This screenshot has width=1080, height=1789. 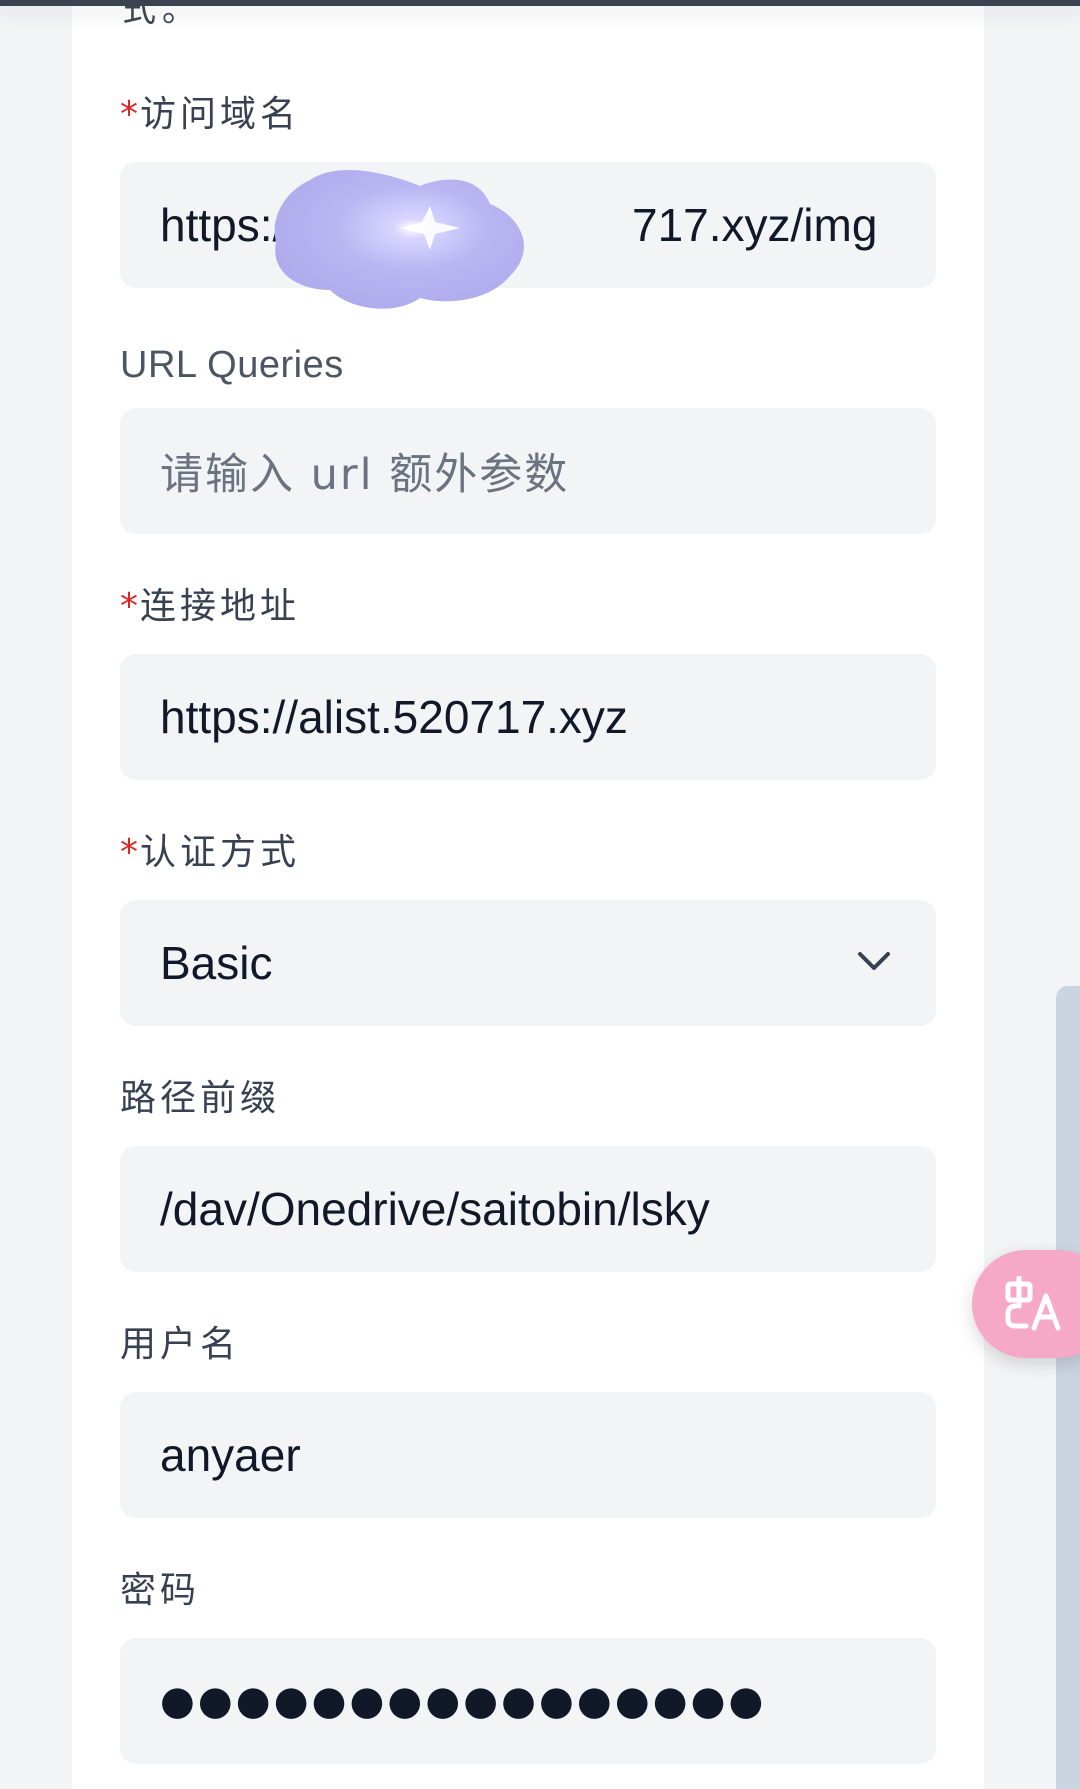 What do you see at coordinates (200, 1098) in the screenshot?
I see `path-prefix-label: 路径前缀` at bounding box center [200, 1098].